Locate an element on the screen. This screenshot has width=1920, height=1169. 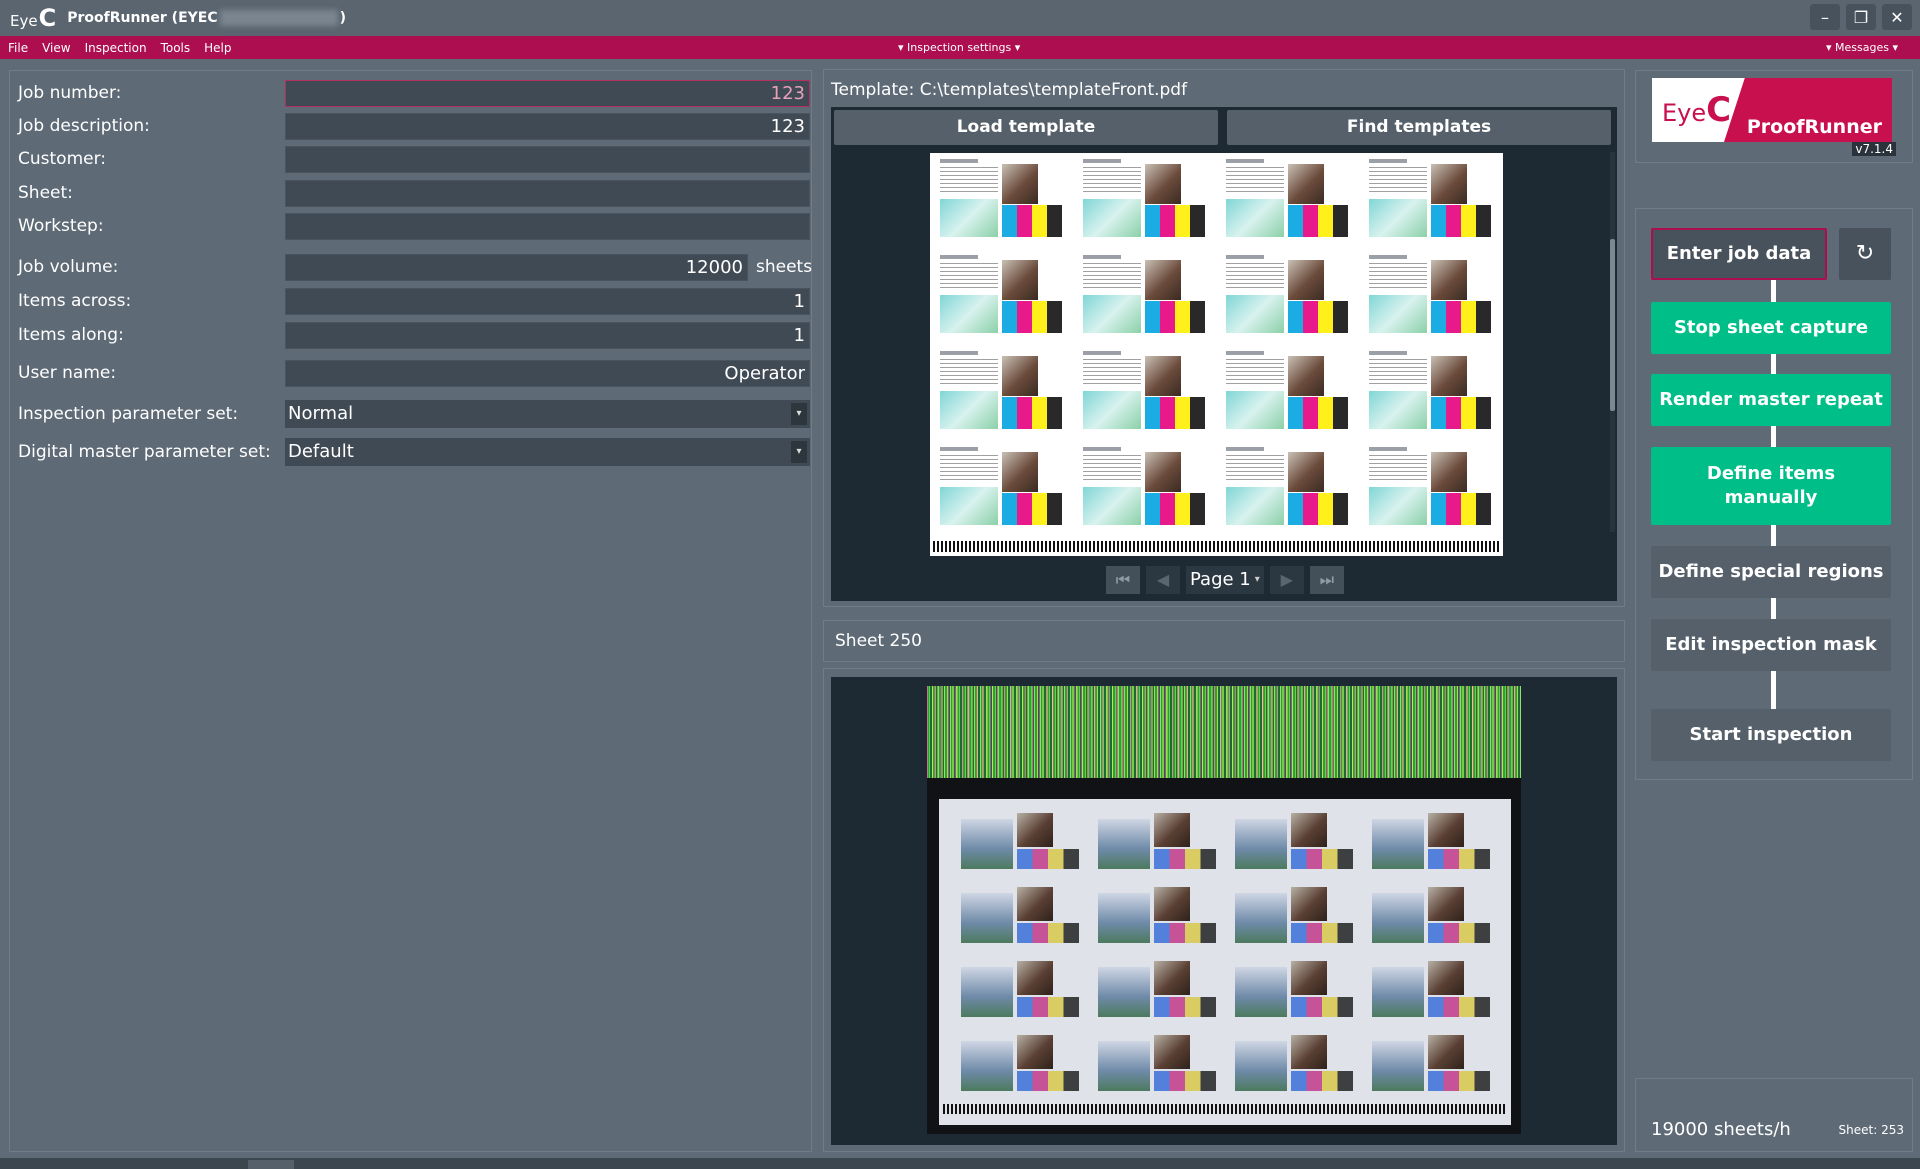
define-special-regions-button: Define special regions is located at coordinates (1771, 572).